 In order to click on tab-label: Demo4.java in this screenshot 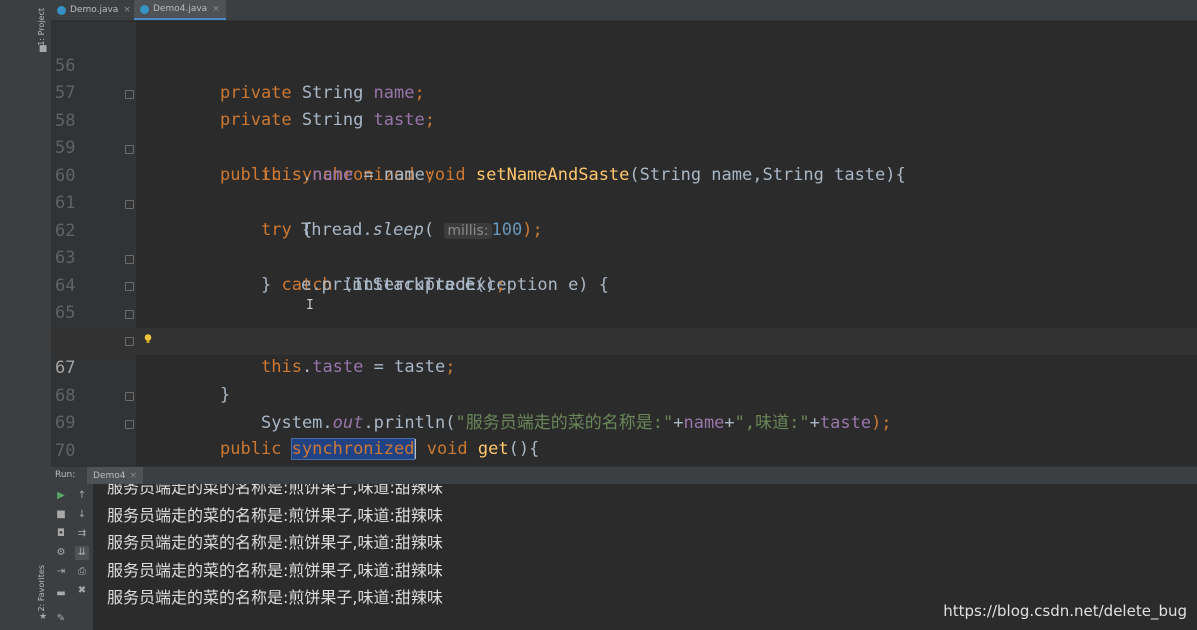, I will do `click(180, 9)`.